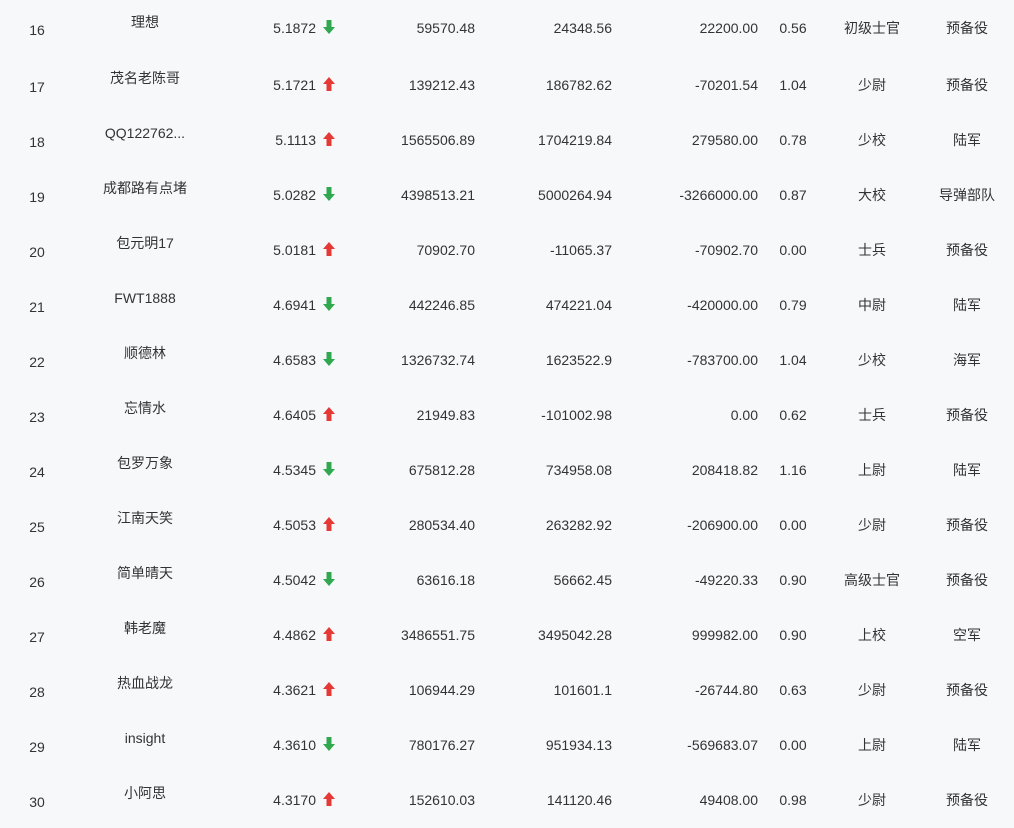 This screenshot has height=828, width=1014. What do you see at coordinates (145, 188) in the screenshot?
I see `player-name: 成都路有点堵` at bounding box center [145, 188].